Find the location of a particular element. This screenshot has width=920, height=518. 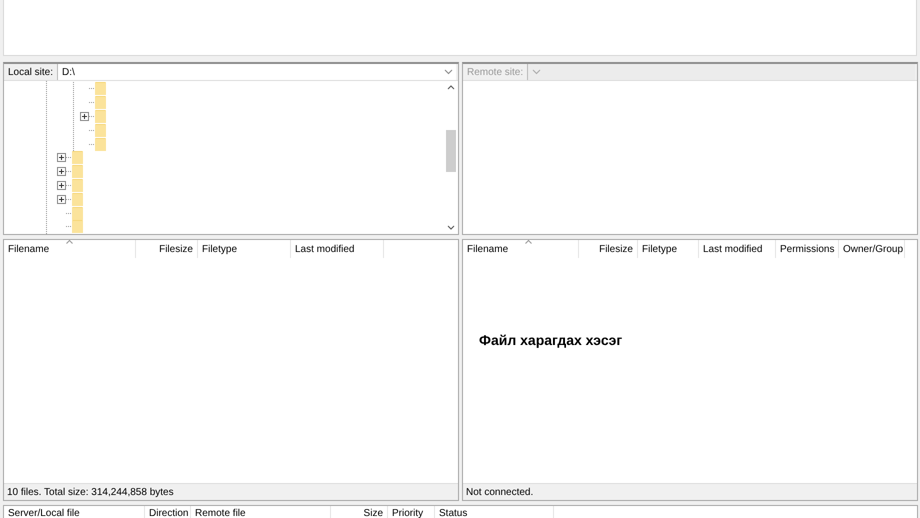

local-site-field: D:\ is located at coordinates (257, 72).